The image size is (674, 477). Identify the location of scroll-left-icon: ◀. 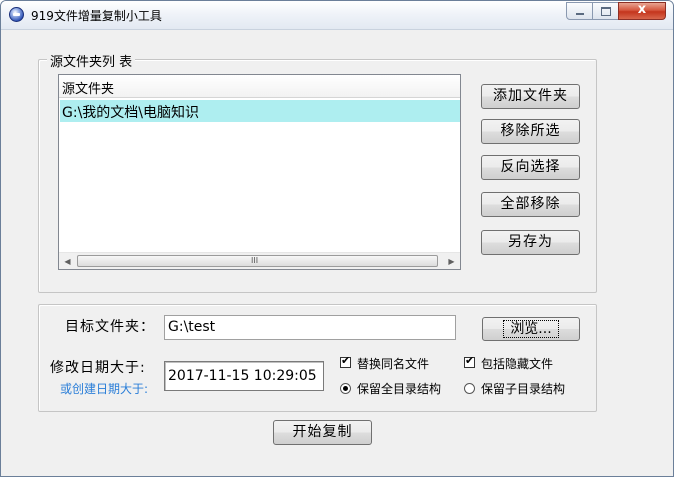
(67, 261).